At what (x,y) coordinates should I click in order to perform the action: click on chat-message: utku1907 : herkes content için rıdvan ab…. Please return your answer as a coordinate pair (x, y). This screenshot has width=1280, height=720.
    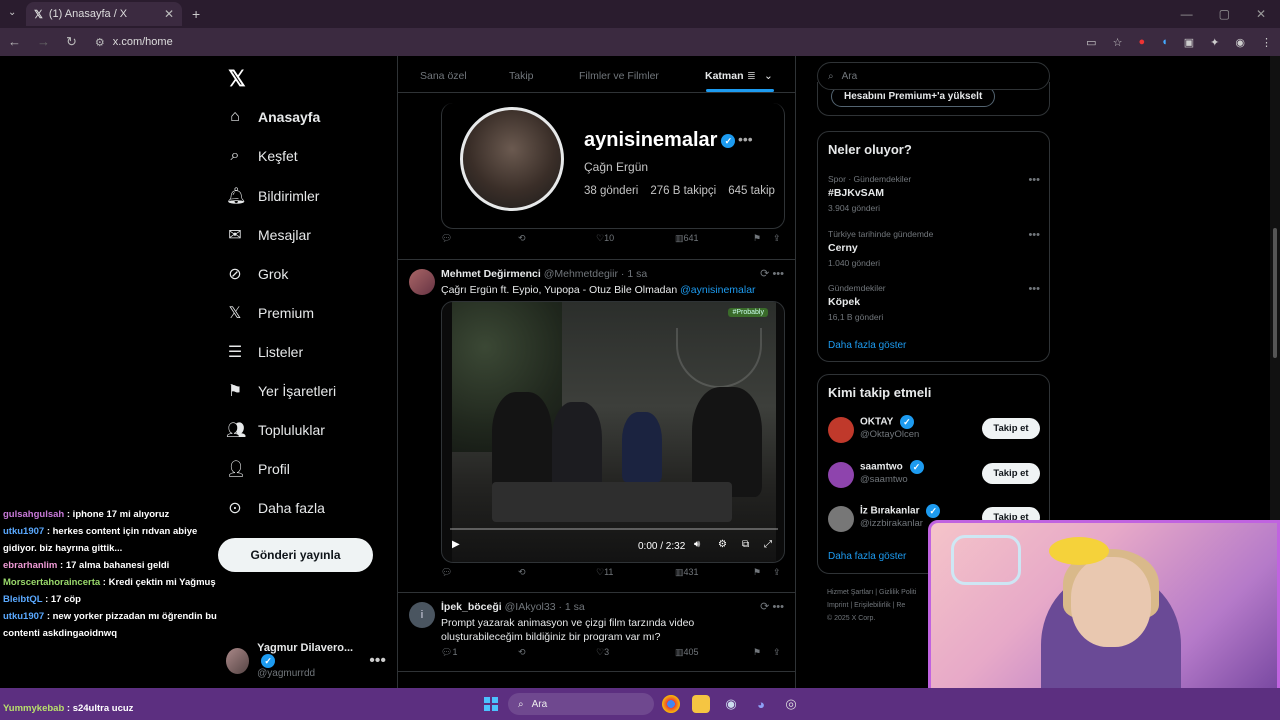
    Looking at the image, I should click on (100, 540).